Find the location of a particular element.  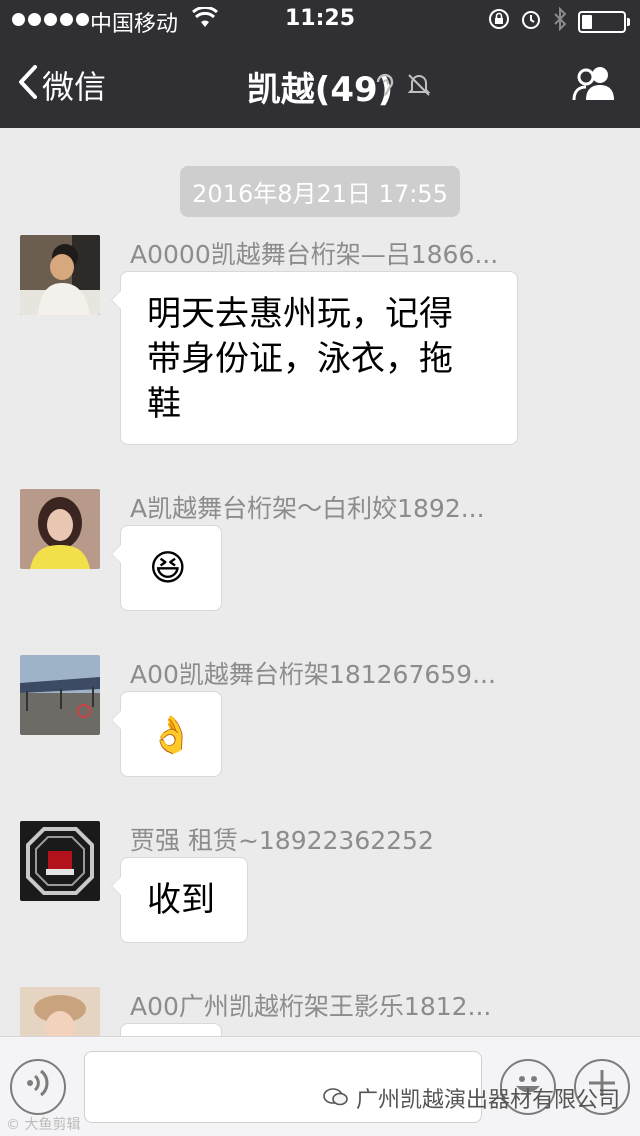

brand-text: 广州凯越演出器材有限公司 is located at coordinates (487, 1100).